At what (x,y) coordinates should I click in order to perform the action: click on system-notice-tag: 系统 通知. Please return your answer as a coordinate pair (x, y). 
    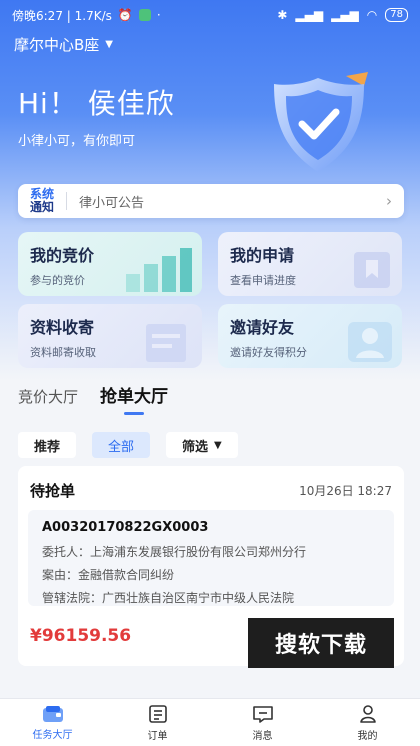
    Looking at the image, I should click on (42, 200).